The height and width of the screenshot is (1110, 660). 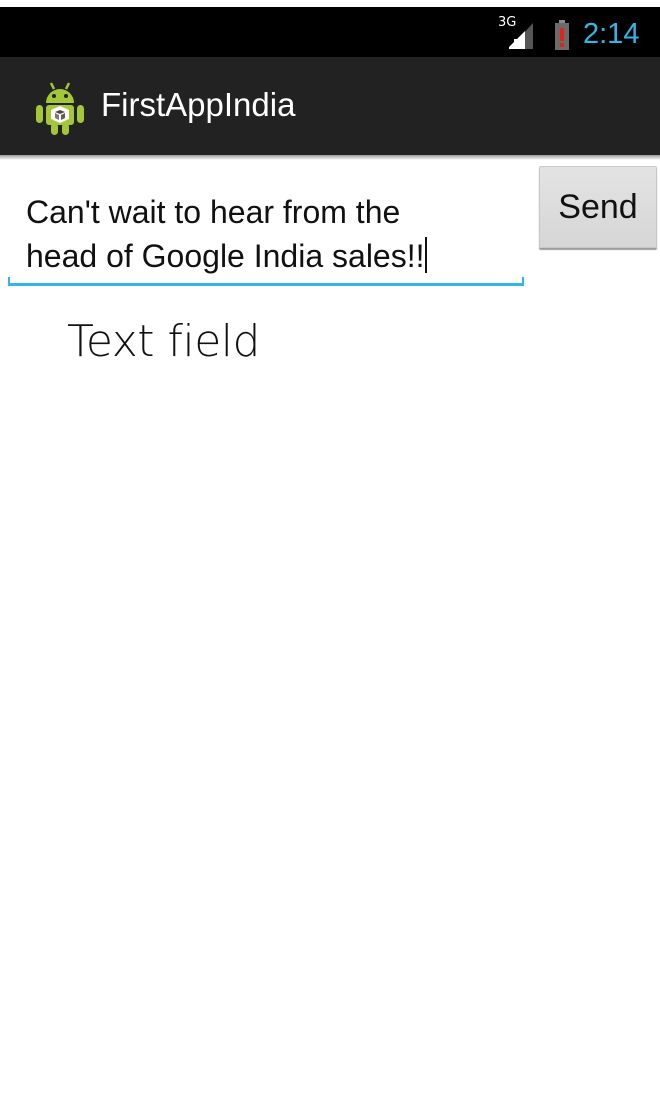 What do you see at coordinates (330, 3) in the screenshot?
I see `screenshot-top-margin` at bounding box center [330, 3].